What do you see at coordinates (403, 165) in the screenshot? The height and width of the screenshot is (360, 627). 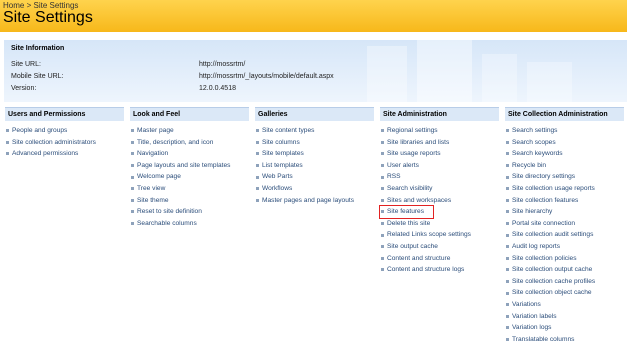 I see `settings-link-label: User alerts` at bounding box center [403, 165].